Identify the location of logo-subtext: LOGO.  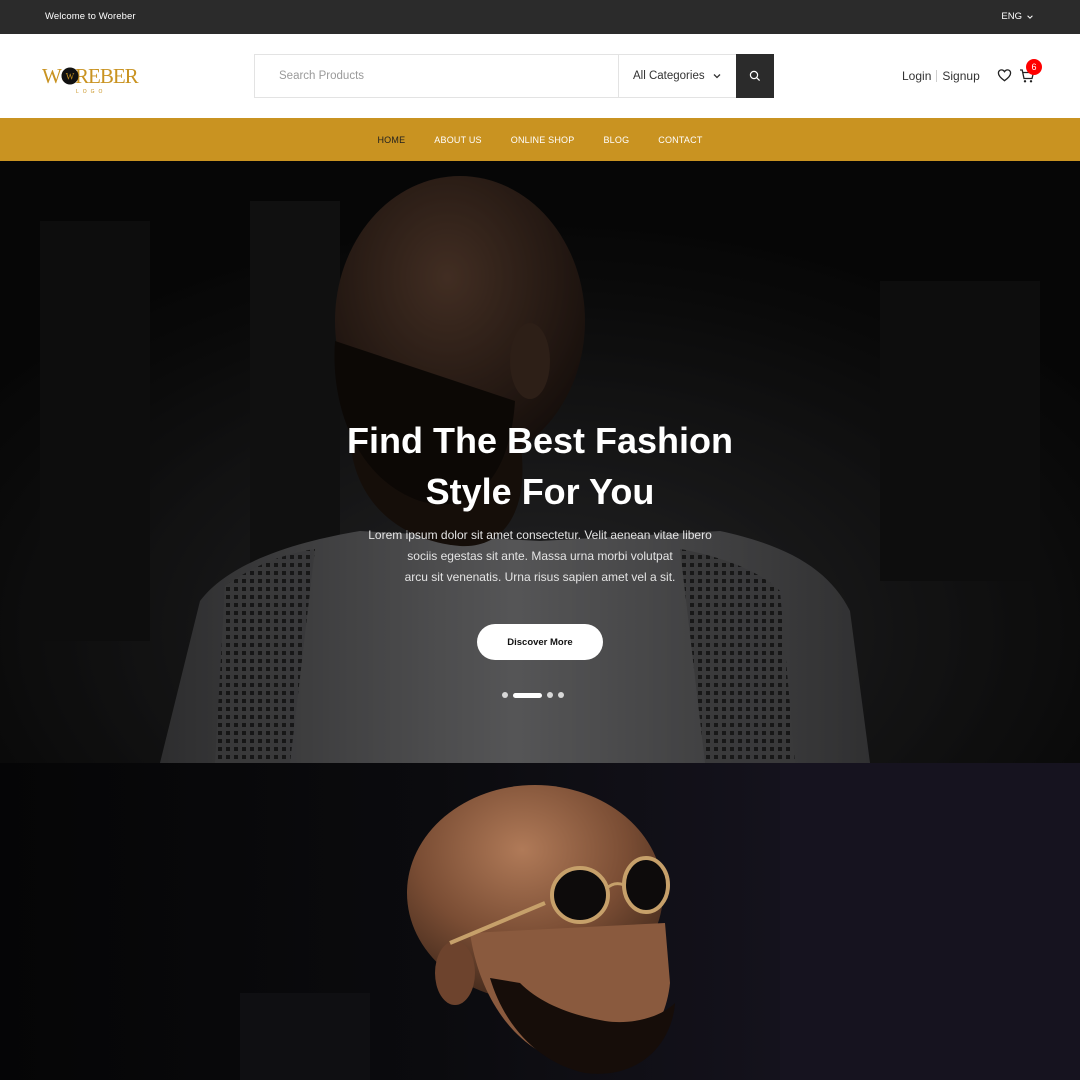
(91, 92).